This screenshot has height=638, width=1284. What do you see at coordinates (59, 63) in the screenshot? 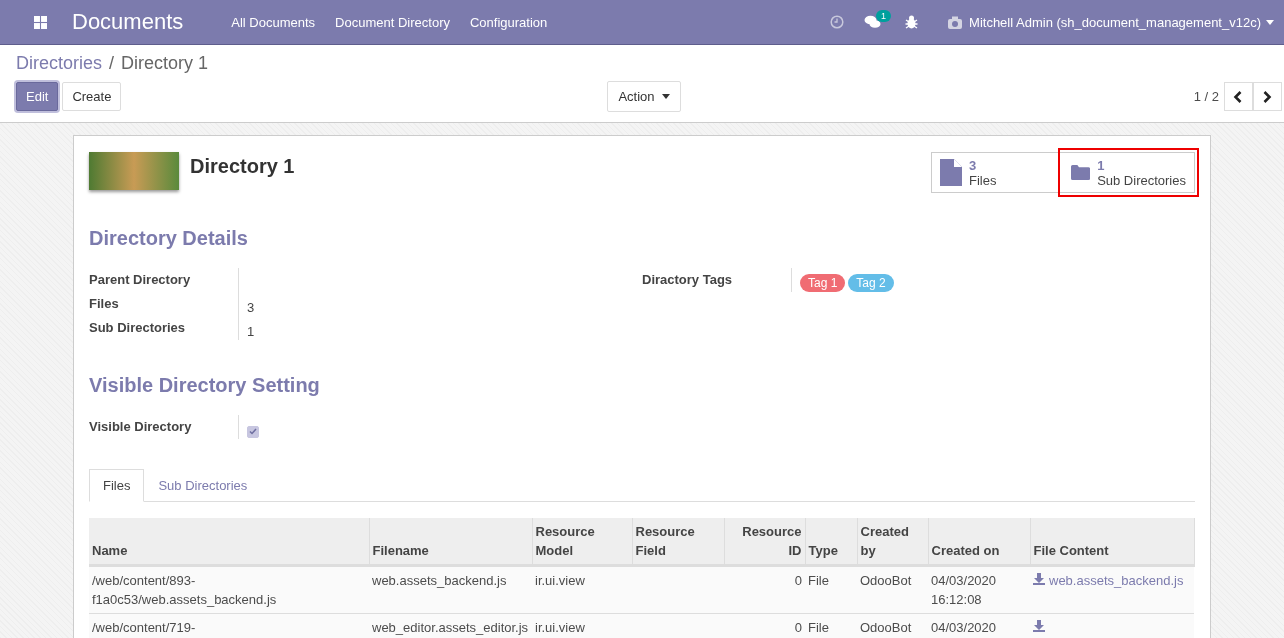
I see `breadcrumb-link: Directories` at bounding box center [59, 63].